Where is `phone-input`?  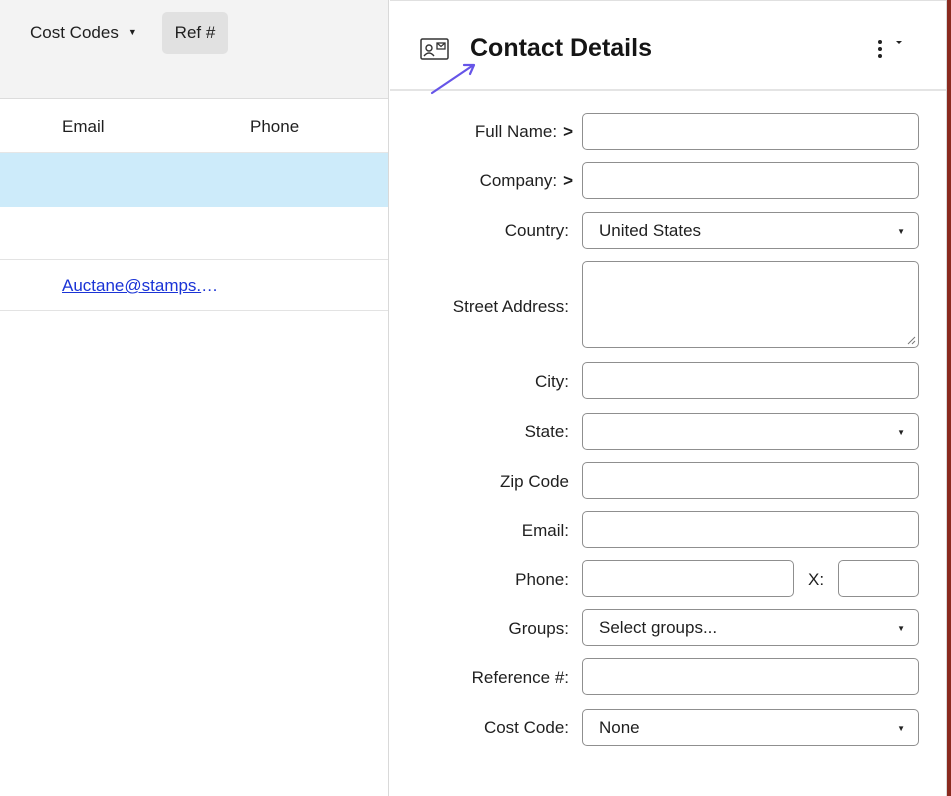 phone-input is located at coordinates (688, 578).